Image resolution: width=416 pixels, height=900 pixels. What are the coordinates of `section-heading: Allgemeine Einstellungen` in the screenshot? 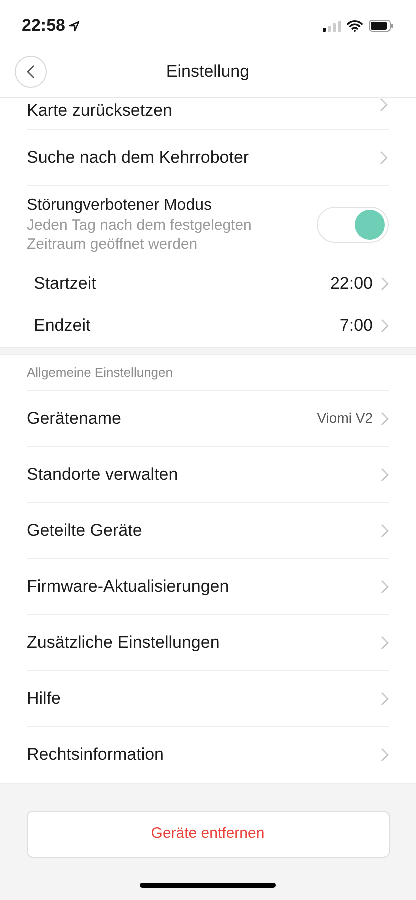 It's located at (100, 373).